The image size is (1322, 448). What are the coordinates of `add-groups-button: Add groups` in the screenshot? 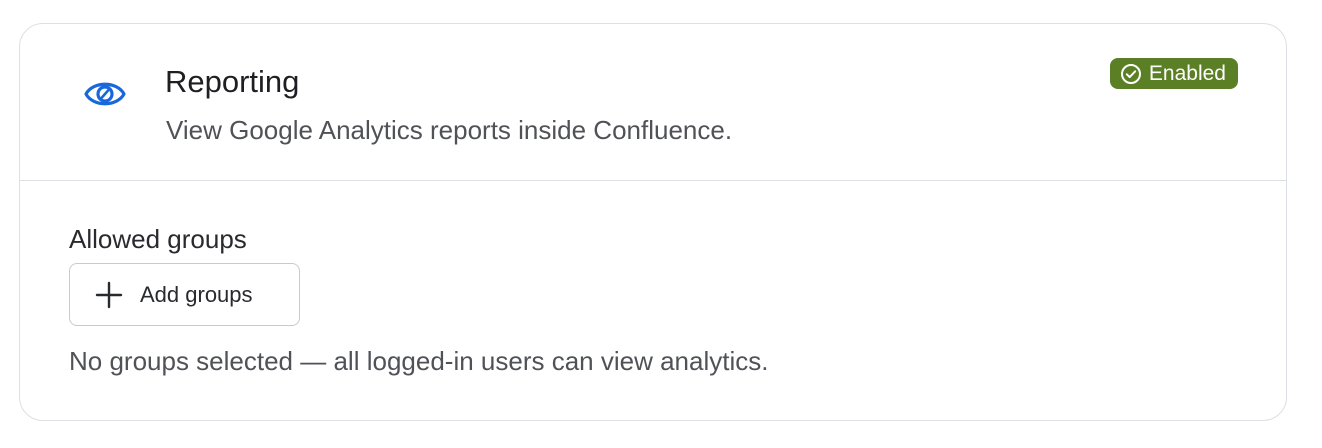 It's located at (184, 294).